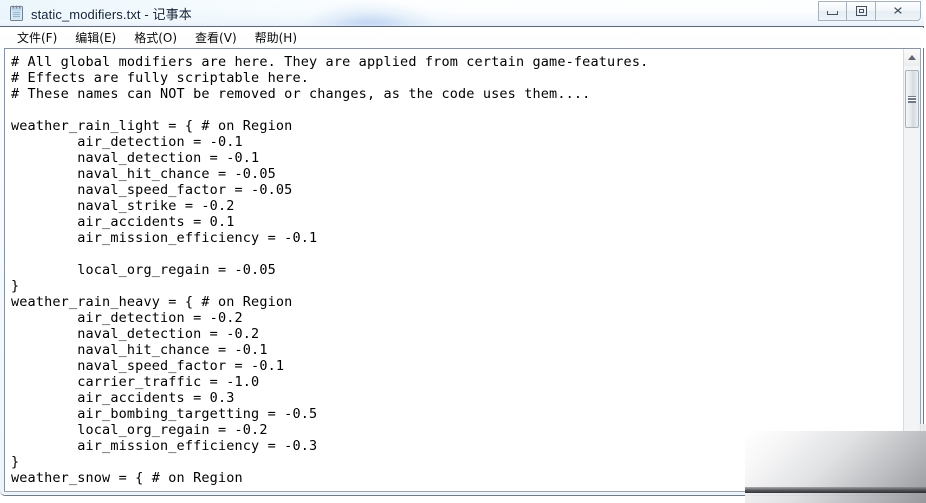  I want to click on code-line: air_detection = -0.2, so click(127, 318).